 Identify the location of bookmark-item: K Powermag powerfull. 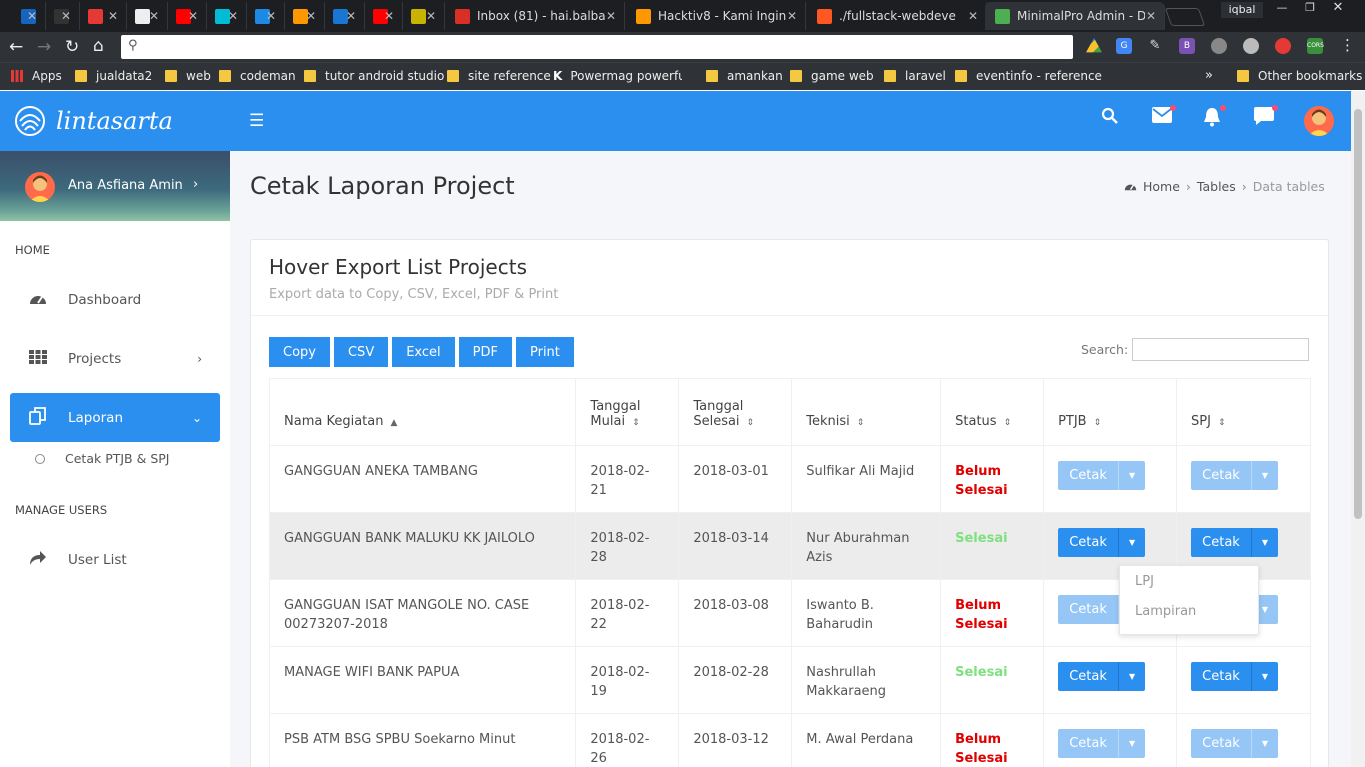
(617, 76).